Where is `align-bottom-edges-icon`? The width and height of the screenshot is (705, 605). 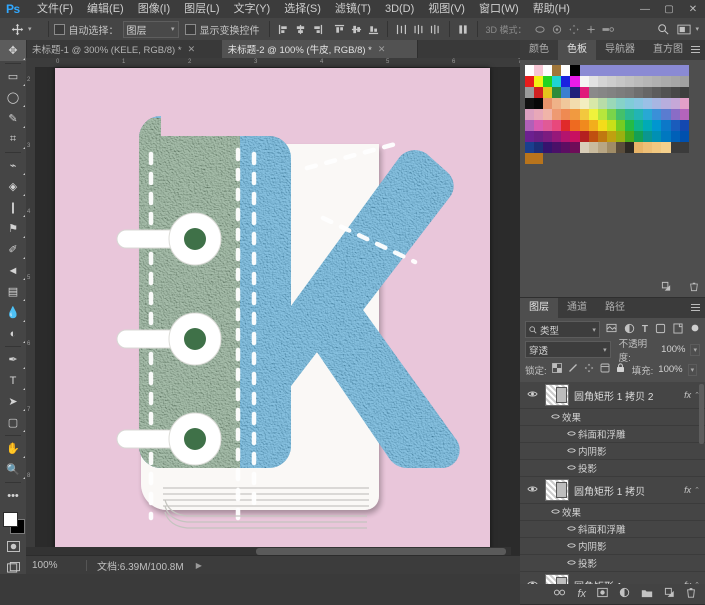
align-bottom-edges-icon is located at coordinates (373, 29).